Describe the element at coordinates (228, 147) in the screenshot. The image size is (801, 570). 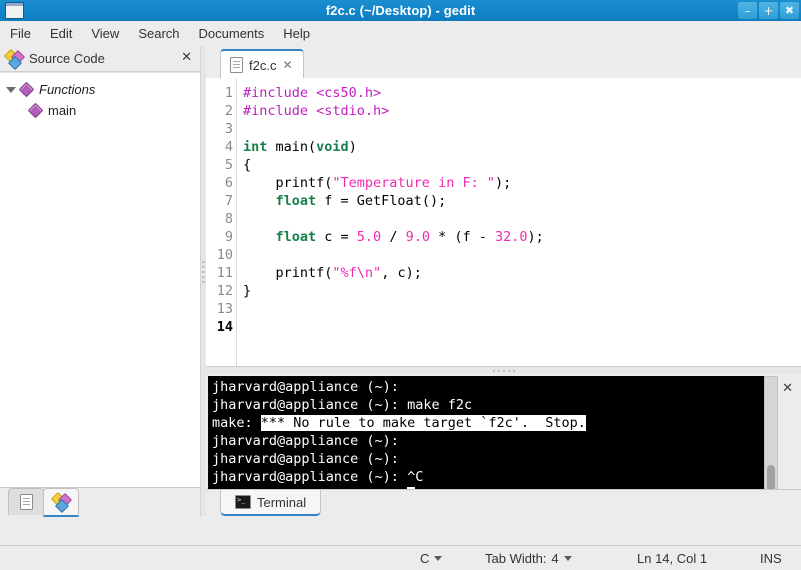
I see `line-number: 4` at that location.